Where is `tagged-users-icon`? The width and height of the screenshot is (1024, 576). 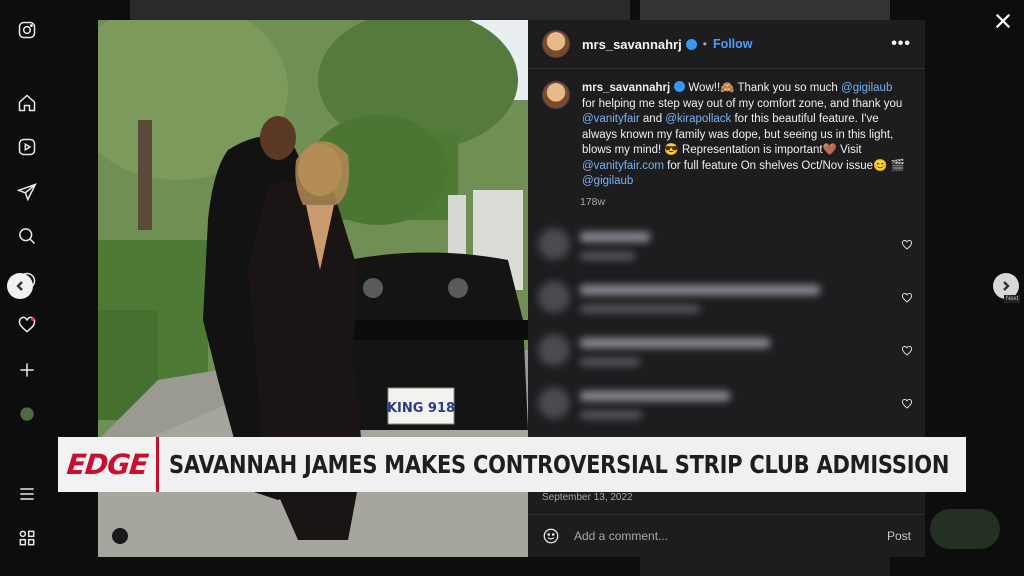
tagged-users-icon is located at coordinates (120, 536).